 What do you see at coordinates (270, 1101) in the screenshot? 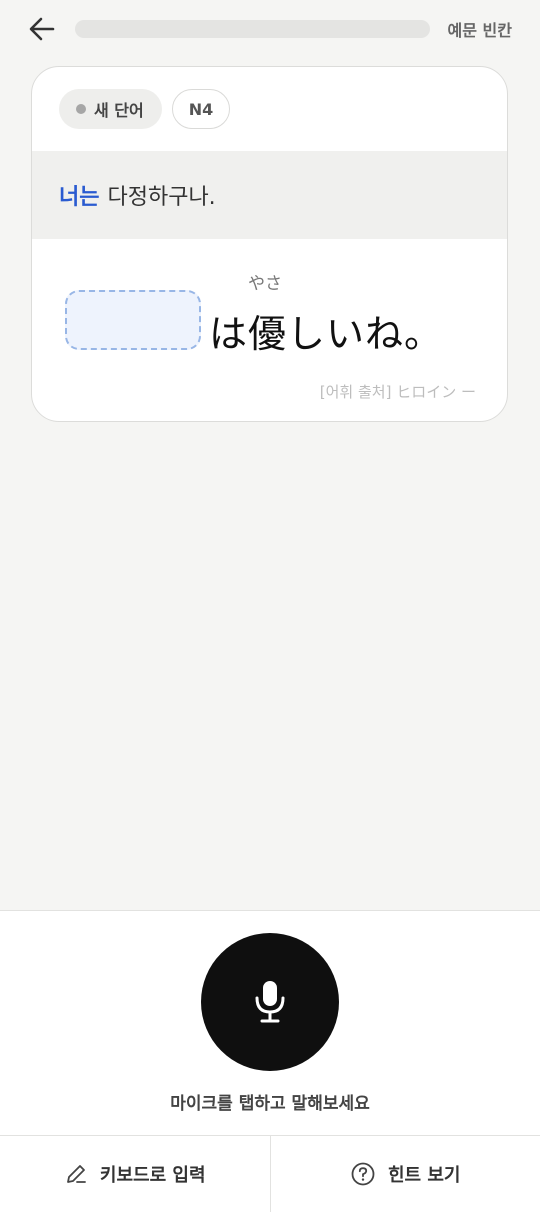
I see `mic-instruction: 마이크를 탭하고 말해보세요` at bounding box center [270, 1101].